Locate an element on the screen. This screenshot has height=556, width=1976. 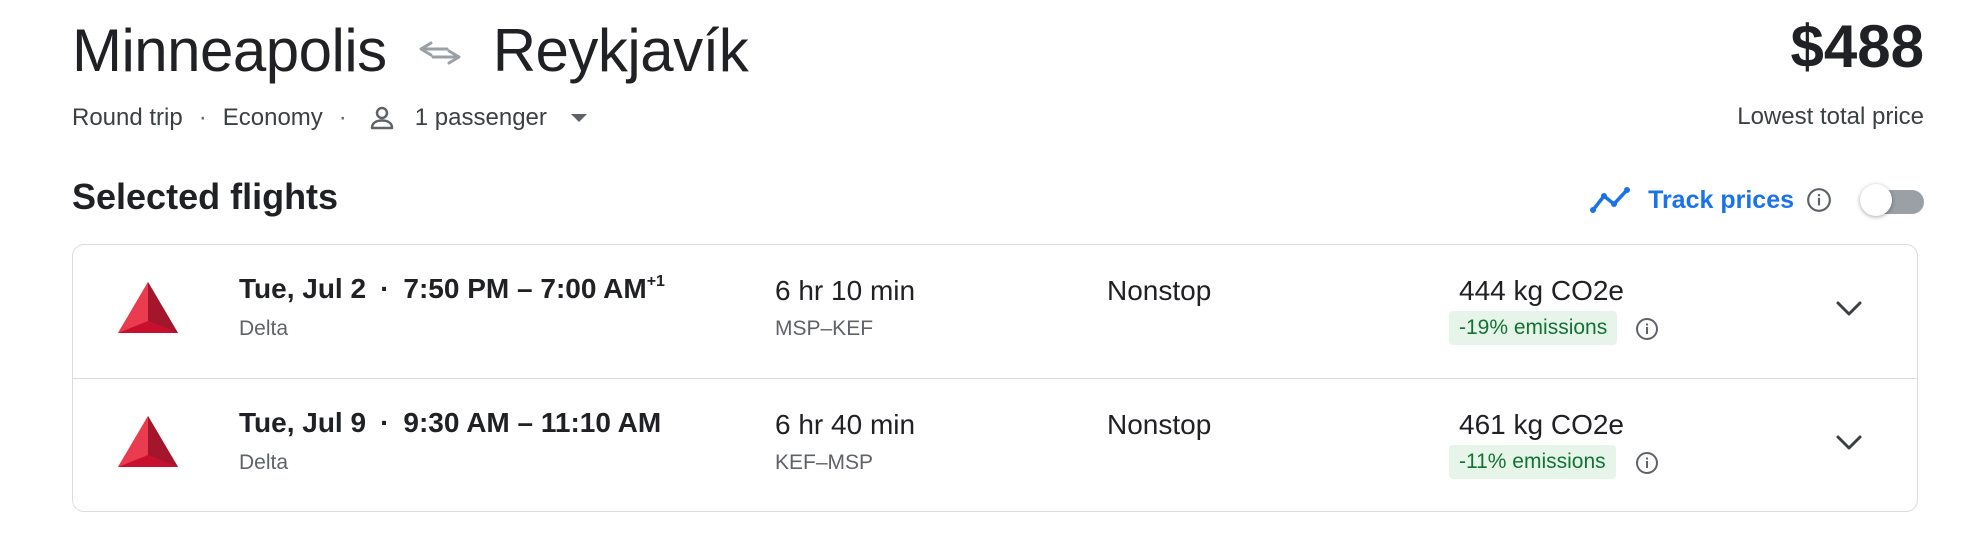
origin-city: Minneapolis is located at coordinates (229, 50).